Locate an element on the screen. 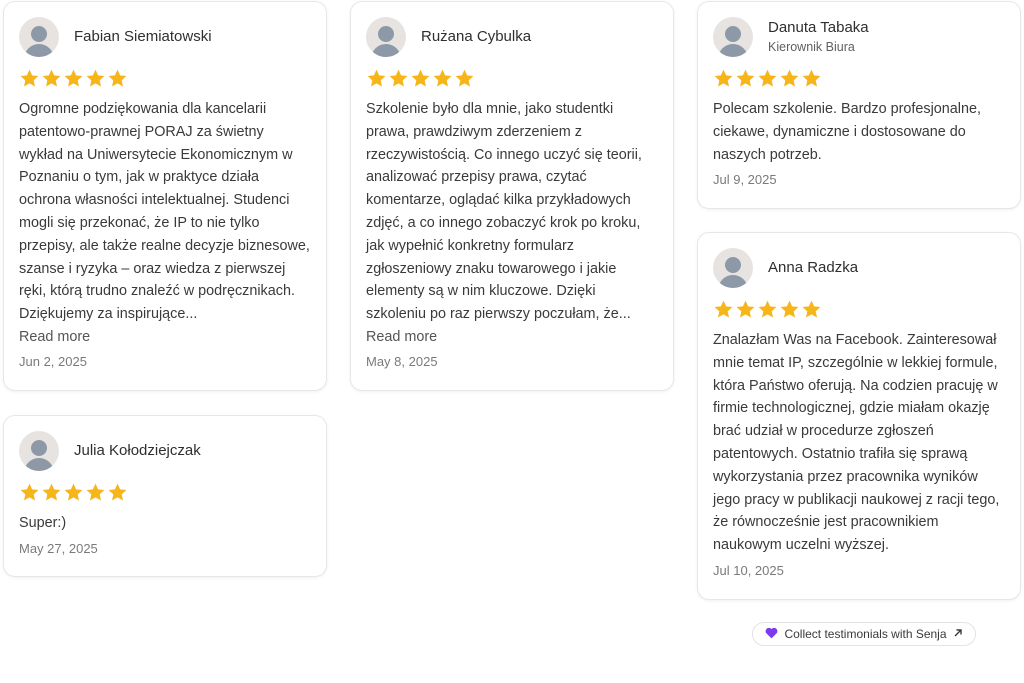 The width and height of the screenshot is (1024, 683). reviewer-role: Kierownik Biura is located at coordinates (811, 47).